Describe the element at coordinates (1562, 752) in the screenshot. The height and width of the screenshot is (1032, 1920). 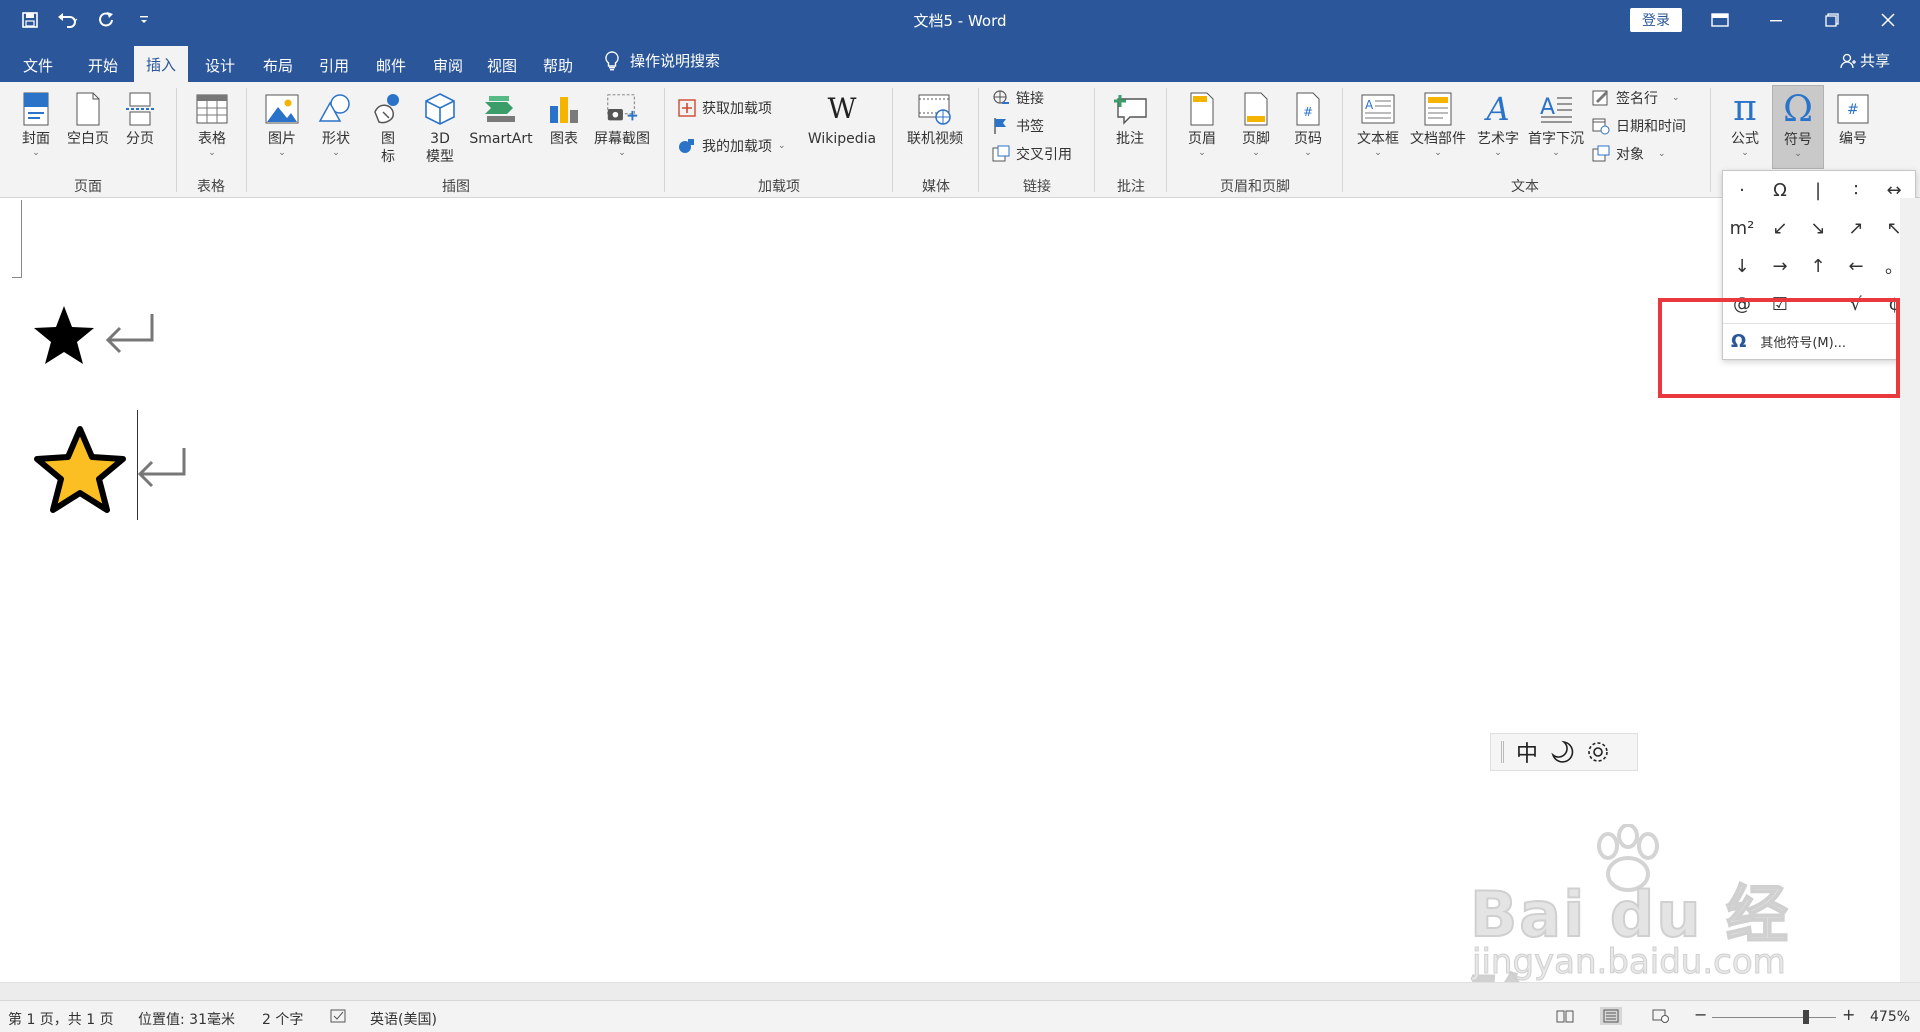
I see `moon-icon` at that location.